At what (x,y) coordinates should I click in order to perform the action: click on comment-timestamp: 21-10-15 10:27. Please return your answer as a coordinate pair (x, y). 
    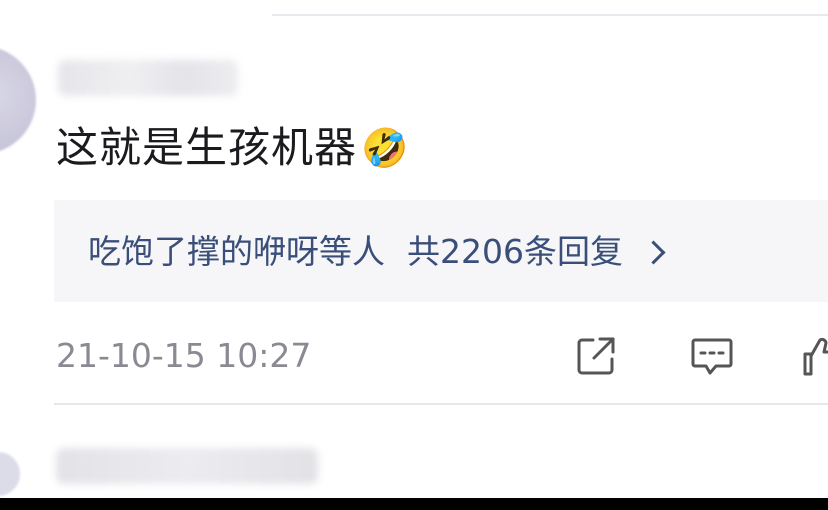
    Looking at the image, I should click on (184, 355).